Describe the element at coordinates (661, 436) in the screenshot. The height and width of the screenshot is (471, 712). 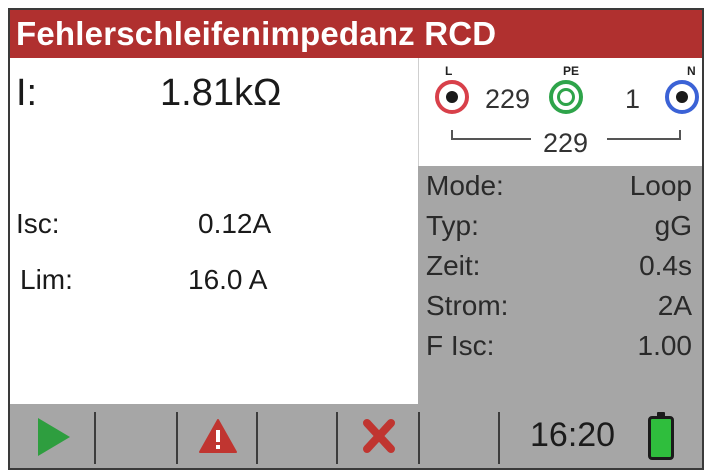
I see `battery-icon` at that location.